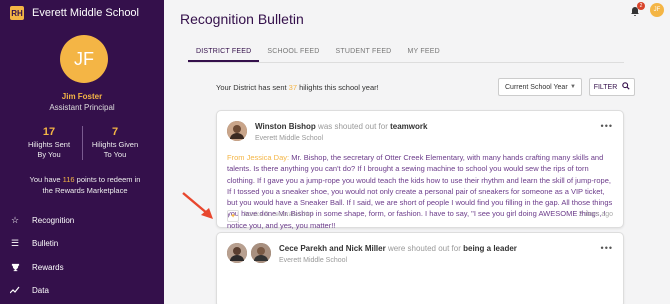  I want to click on celebration-note: Jessica D. celebrated this!, so click(278, 215).